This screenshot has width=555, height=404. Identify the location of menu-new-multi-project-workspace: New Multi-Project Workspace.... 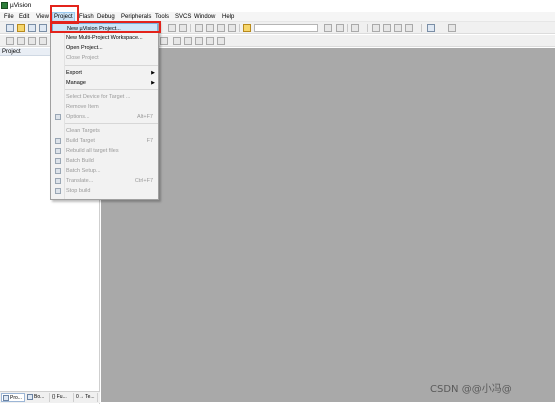
(105, 38).